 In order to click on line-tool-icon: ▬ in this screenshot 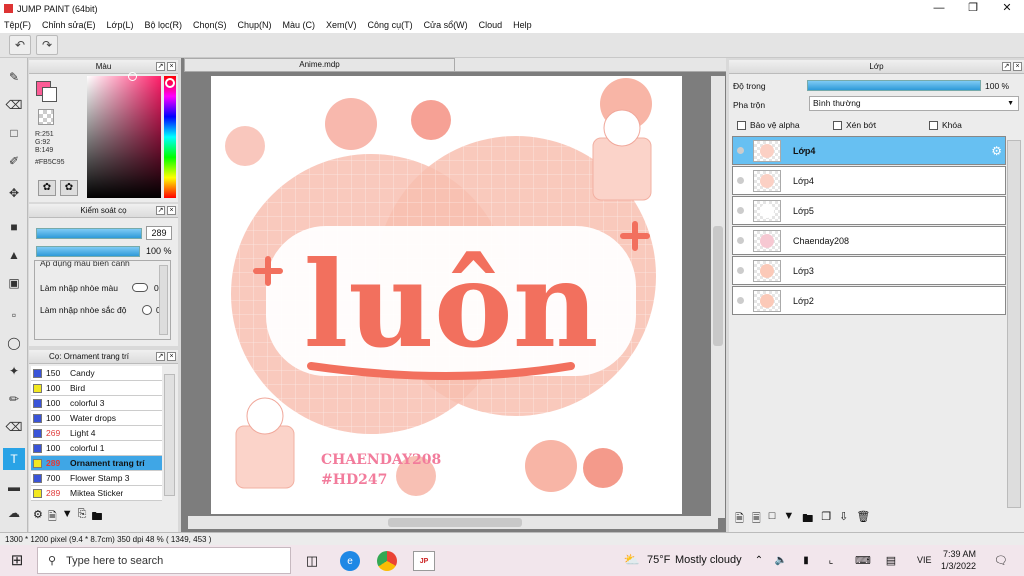, I will do `click(14, 487)`.